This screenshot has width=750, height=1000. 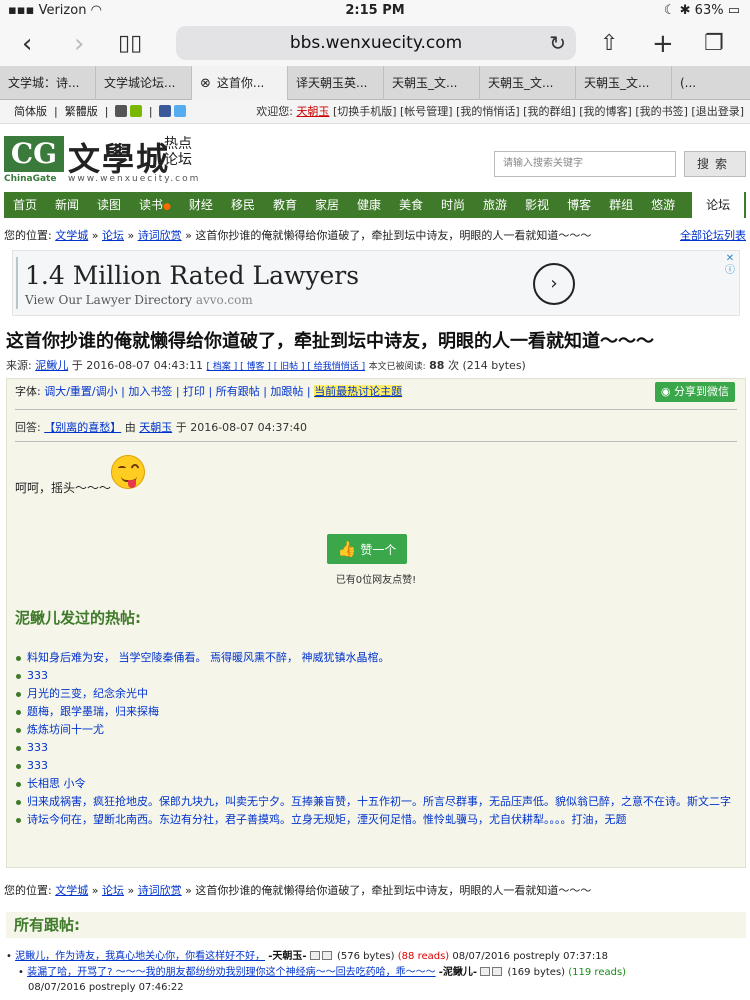 What do you see at coordinates (663, 205) in the screenshot?
I see `nav-item: 悠游` at bounding box center [663, 205].